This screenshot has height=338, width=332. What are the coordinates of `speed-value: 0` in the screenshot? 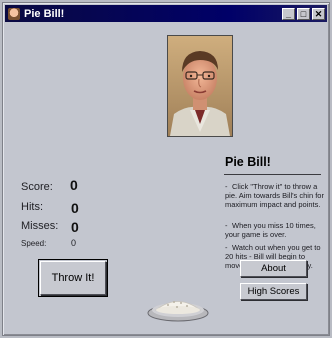 It's located at (74, 243).